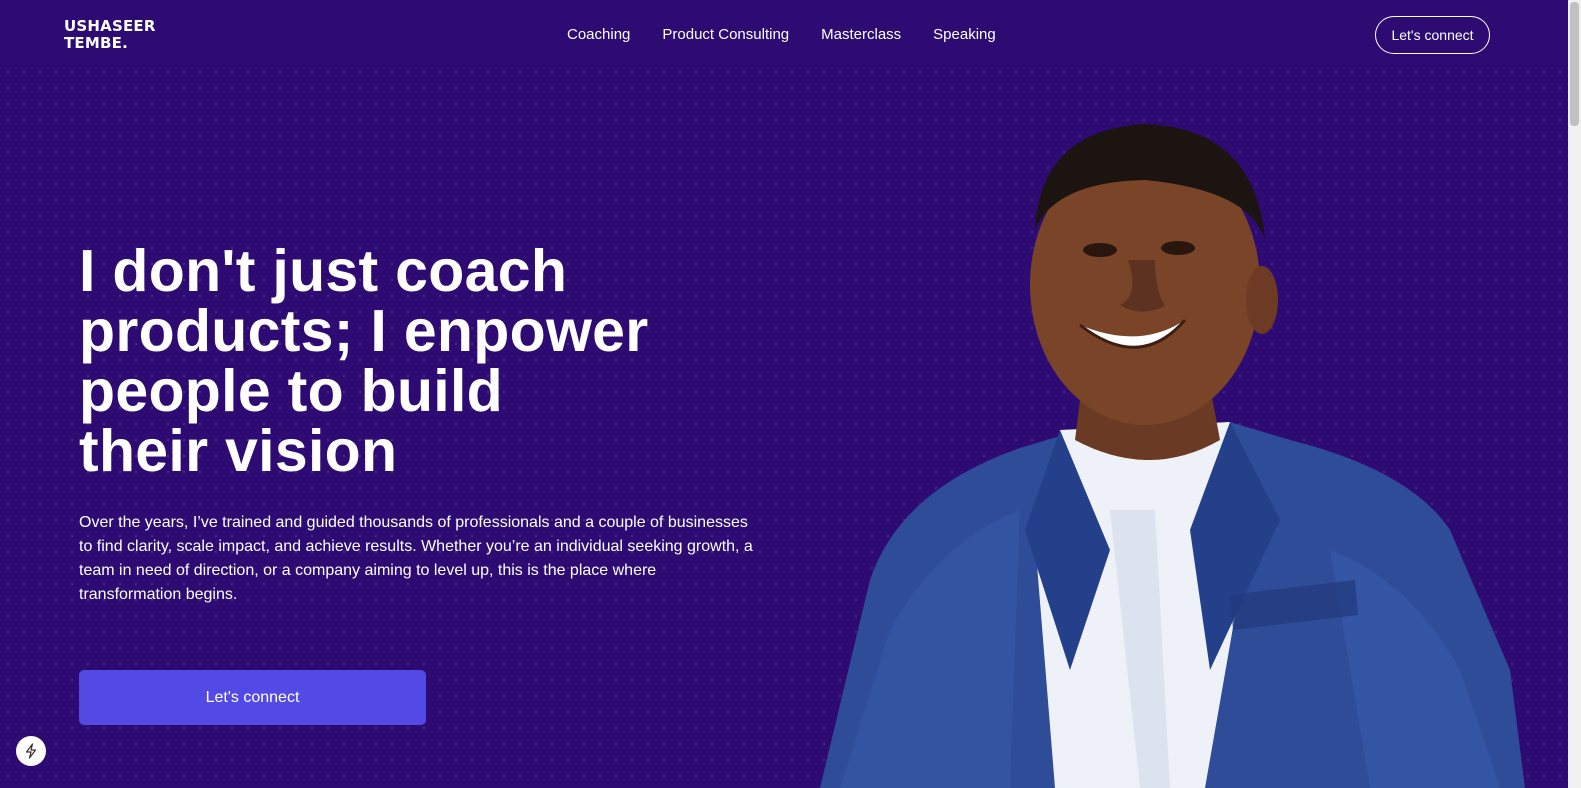 This screenshot has width=1581, height=788. Describe the element at coordinates (964, 35) in the screenshot. I see `nav-item-speaking: Speaking` at that location.